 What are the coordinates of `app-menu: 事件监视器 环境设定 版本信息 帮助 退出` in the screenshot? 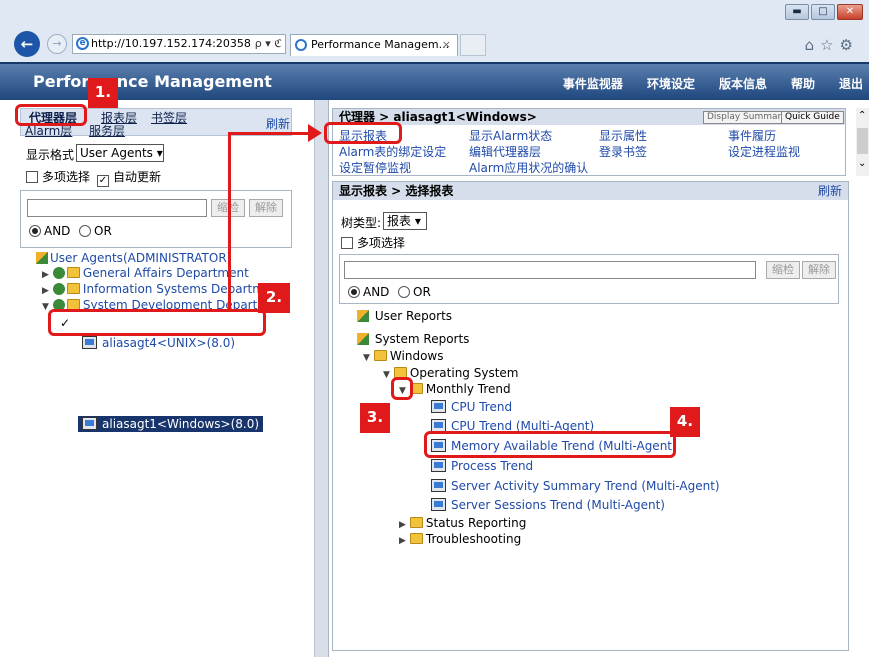 It's located at (716, 83).